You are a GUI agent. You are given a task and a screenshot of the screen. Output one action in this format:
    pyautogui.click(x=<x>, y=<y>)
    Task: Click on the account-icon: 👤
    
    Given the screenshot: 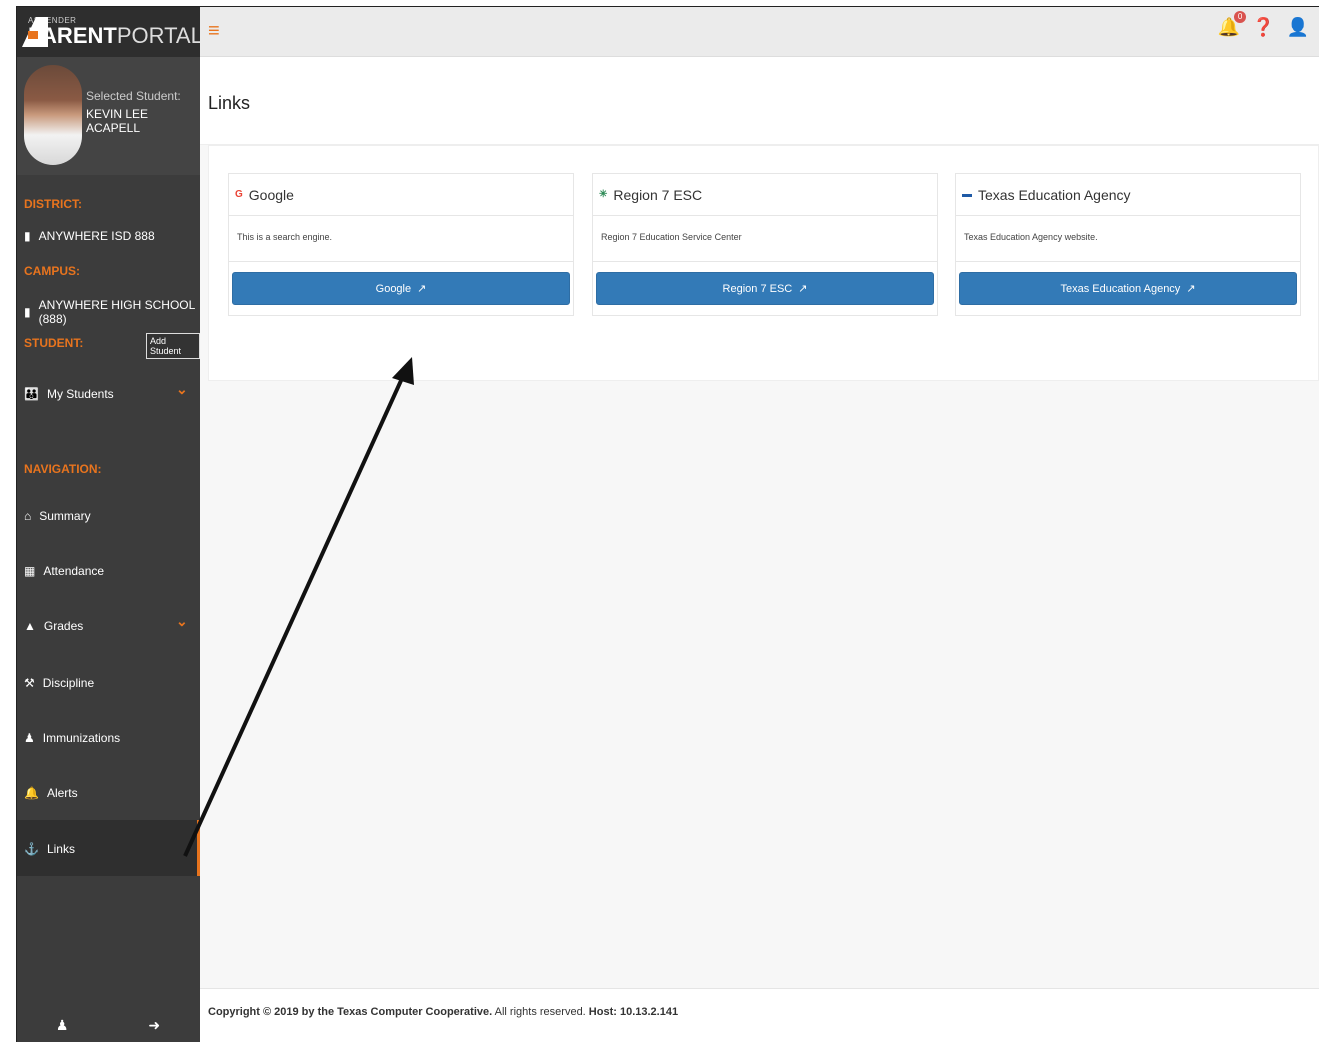 What is the action you would take?
    pyautogui.click(x=1298, y=27)
    